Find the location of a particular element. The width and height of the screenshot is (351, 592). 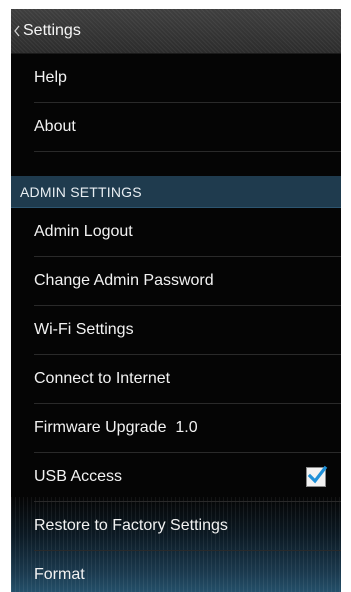

list-item-restore-factory-settings: Restore to Factory Settings is located at coordinates (187, 526).